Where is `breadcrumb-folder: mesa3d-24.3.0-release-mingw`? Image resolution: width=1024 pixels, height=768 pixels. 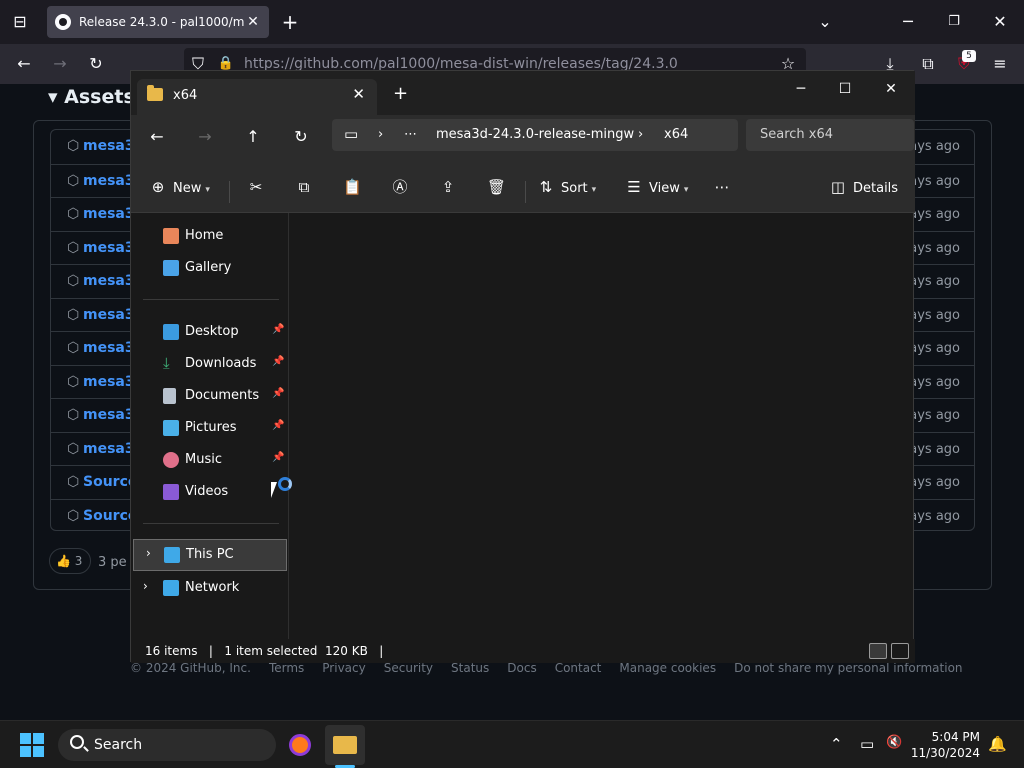
breadcrumb-folder: mesa3d-24.3.0-release-mingw is located at coordinates (535, 134).